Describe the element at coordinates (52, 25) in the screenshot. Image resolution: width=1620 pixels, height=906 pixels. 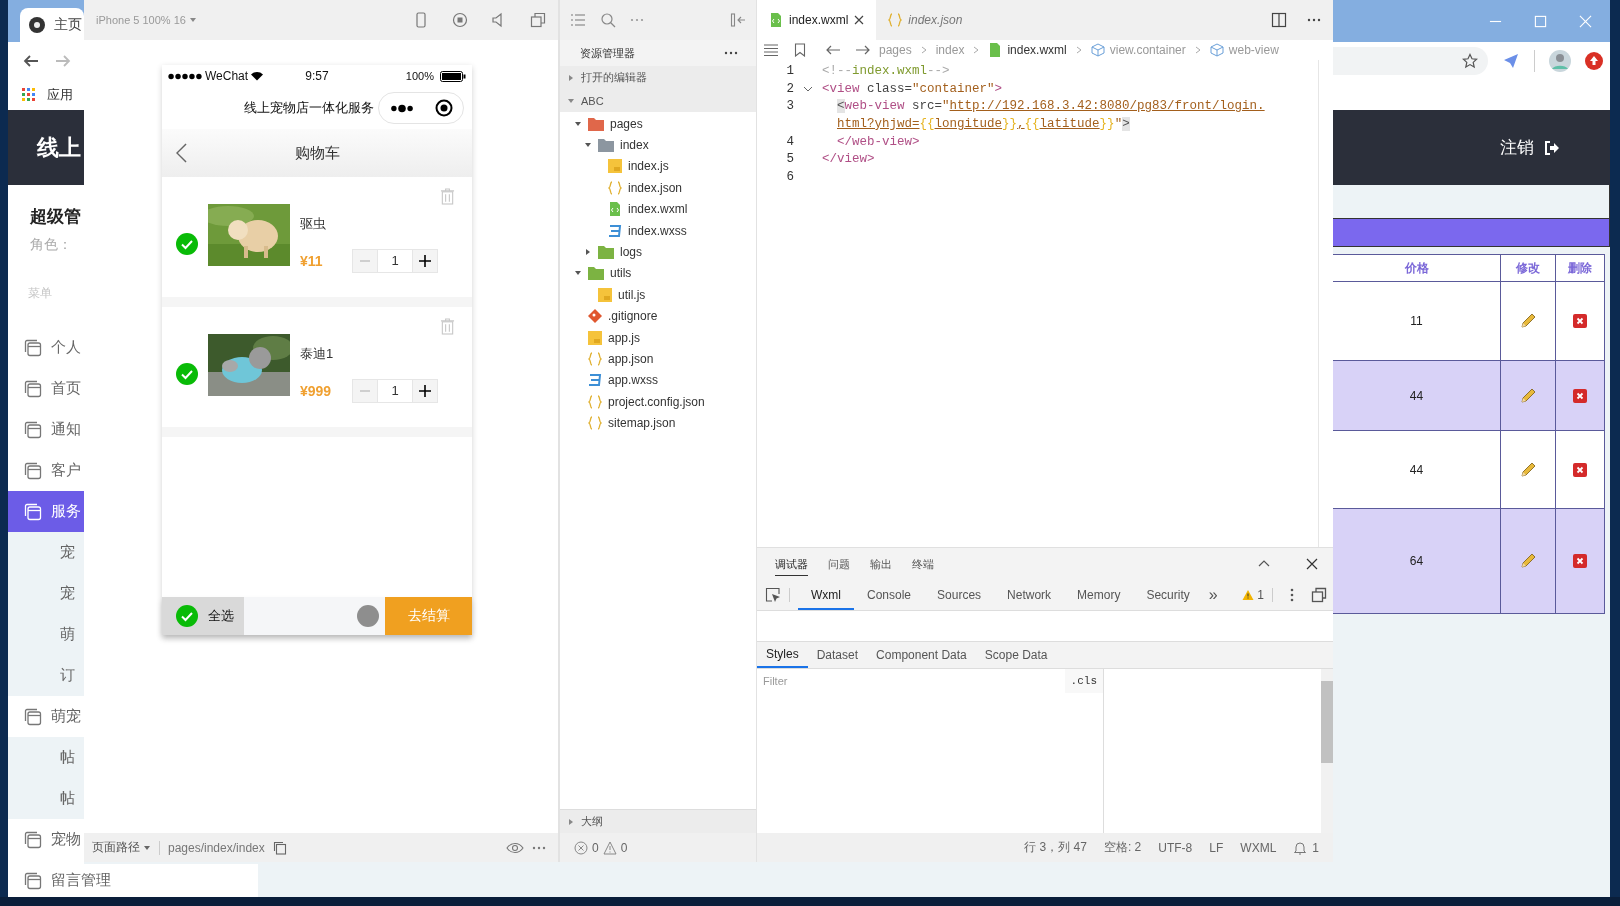
I see `browser-tab: 主页` at that location.